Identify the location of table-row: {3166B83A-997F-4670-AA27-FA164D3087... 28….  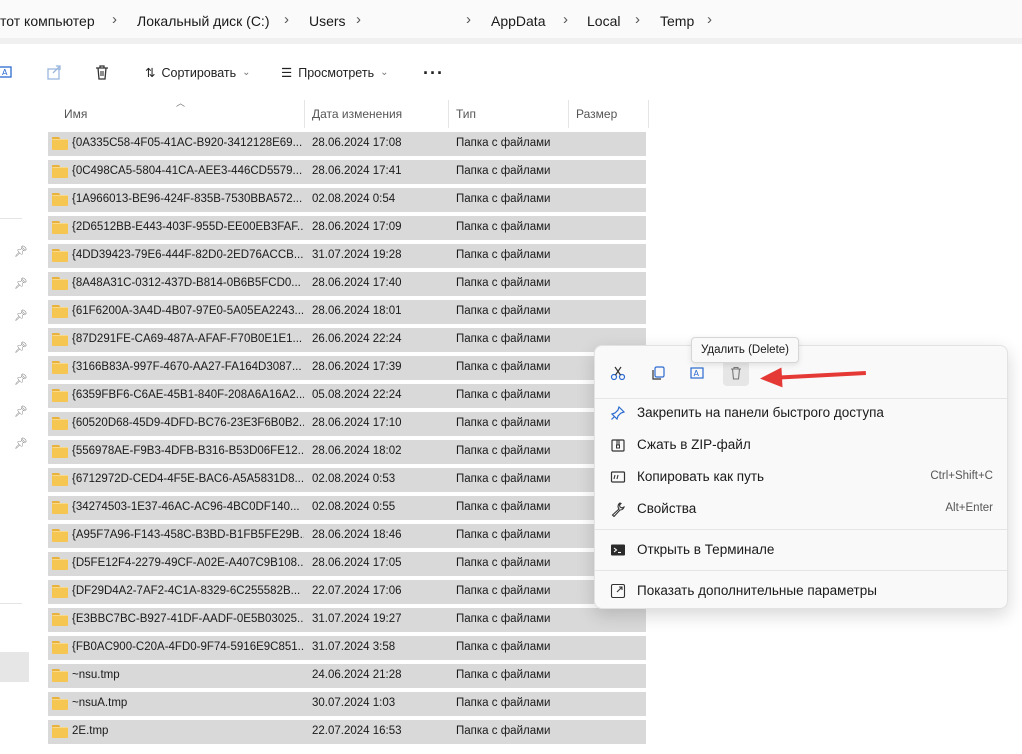
(347, 368).